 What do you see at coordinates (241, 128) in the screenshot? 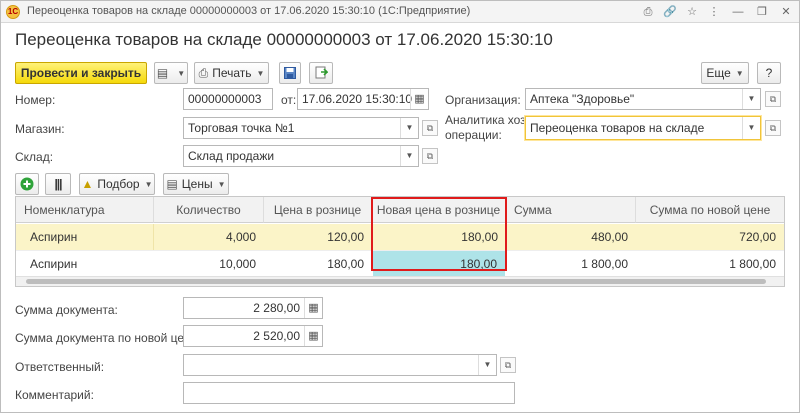
I see `store-value: Торговая точка №1` at bounding box center [241, 128].